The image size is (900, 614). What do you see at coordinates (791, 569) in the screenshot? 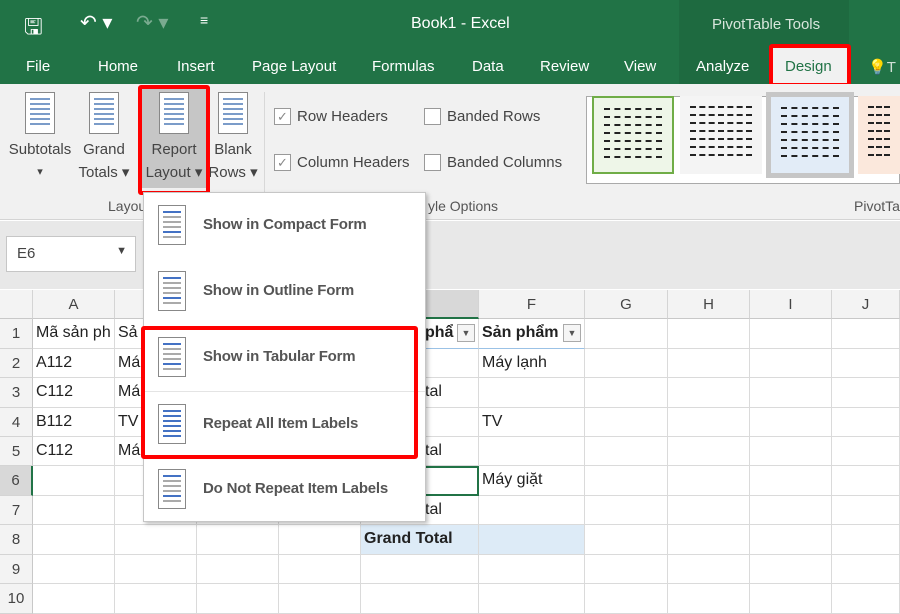
I see `cell-I9` at bounding box center [791, 569].